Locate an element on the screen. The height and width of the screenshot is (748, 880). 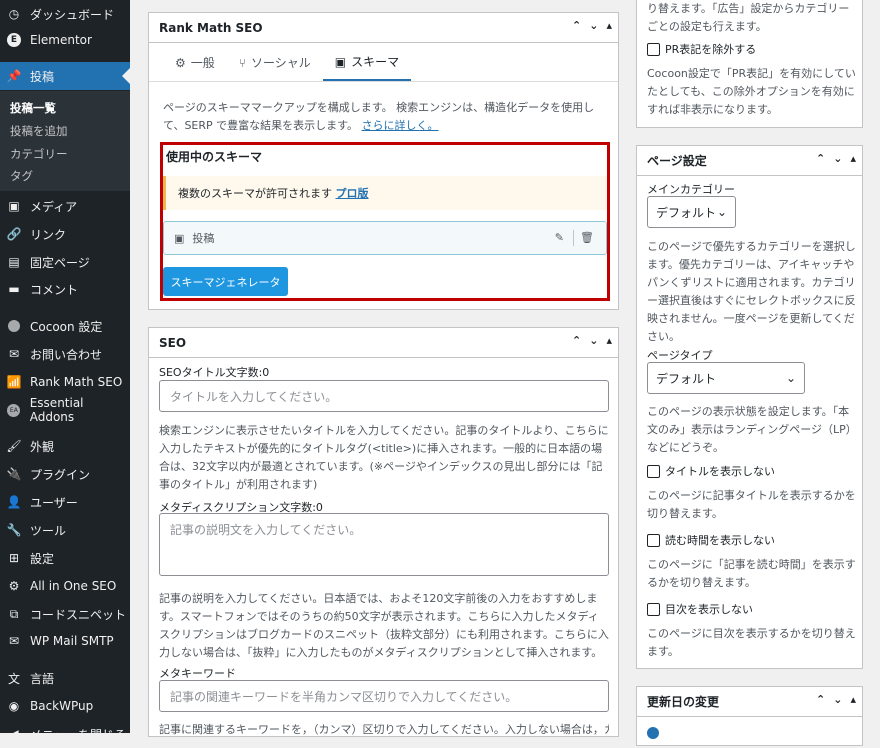
elementor-icon: E is located at coordinates (14, 40).